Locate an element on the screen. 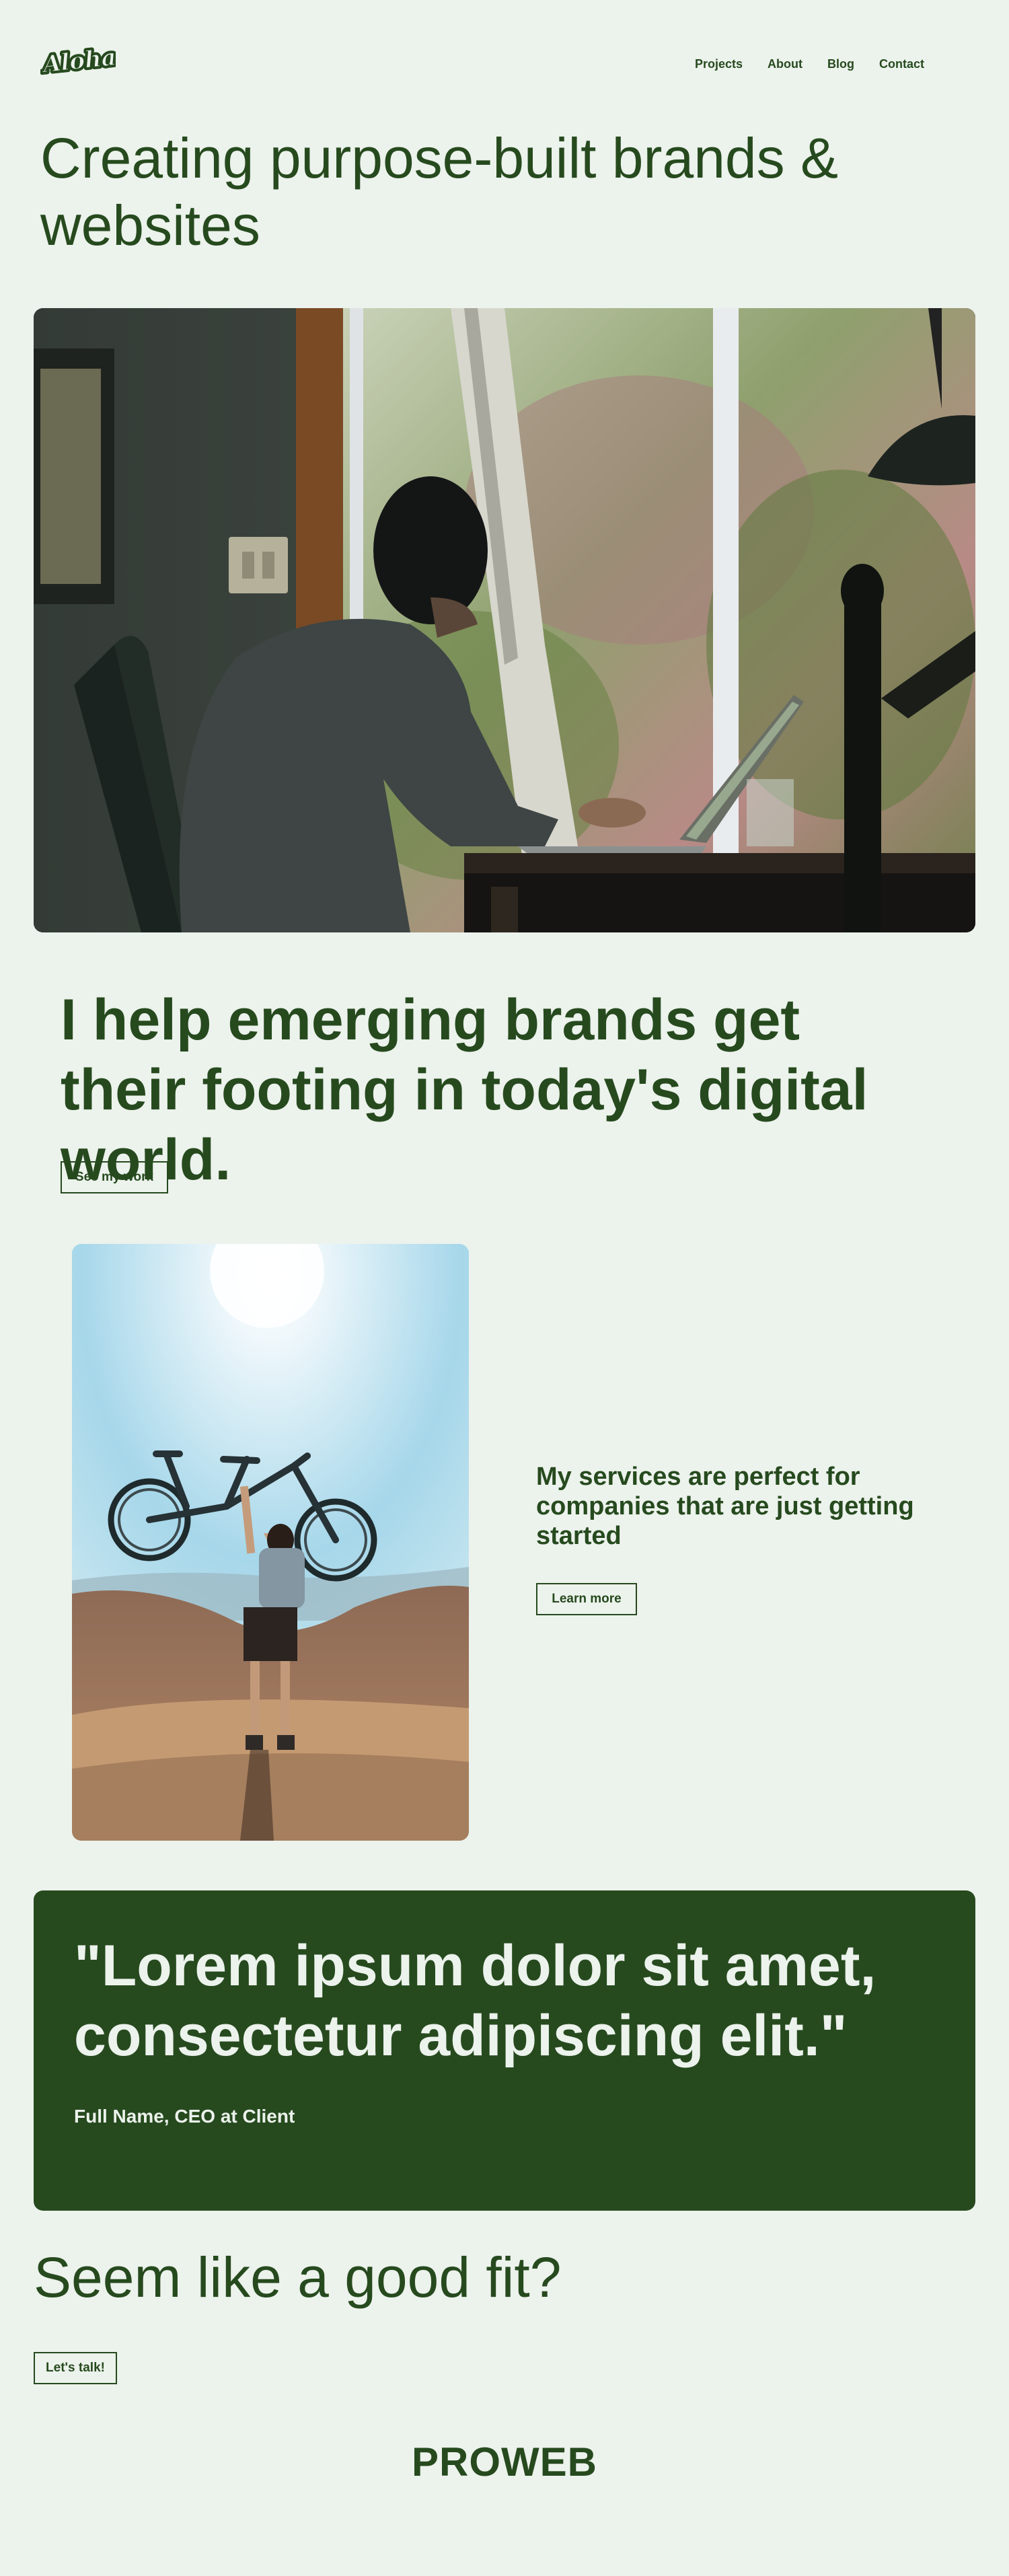  contact-heading: Seem like a good fit? is located at coordinates (298, 2277).